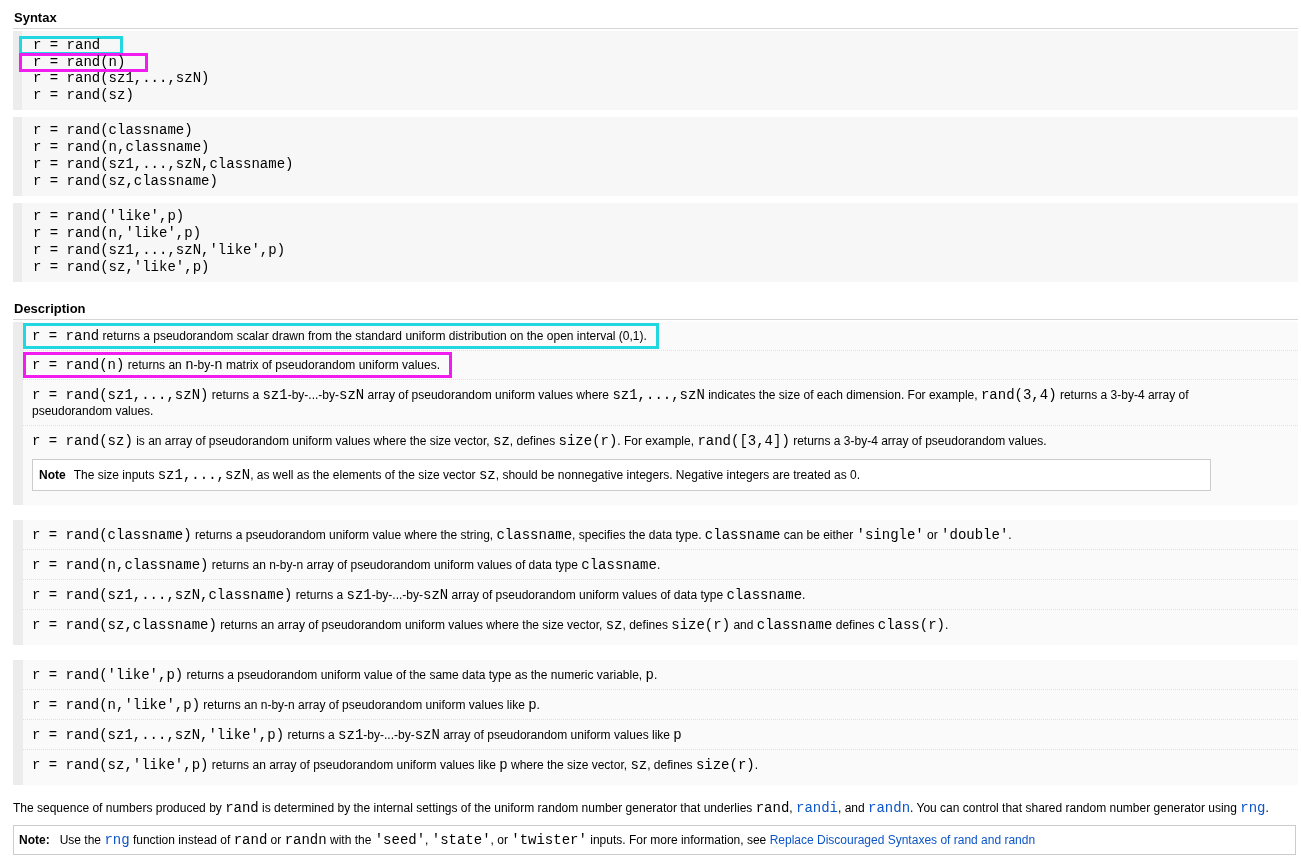 This screenshot has height=868, width=1301. What do you see at coordinates (611, 403) in the screenshot?
I see `description-text: r = rand(sz1,...,szN) returns a sz1-by-...-by-szN array of pseudorandom uniform values where sz1,...,szN indicates the size of each dimension. For example, rand(3,4) returns a 3-by-4 array of pseudorandom values.` at bounding box center [611, 403].